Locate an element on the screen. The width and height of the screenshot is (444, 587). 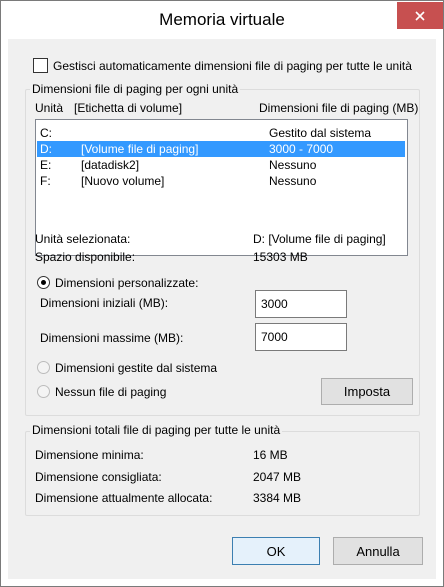
auto-manage-checkbox is located at coordinates (40, 65).